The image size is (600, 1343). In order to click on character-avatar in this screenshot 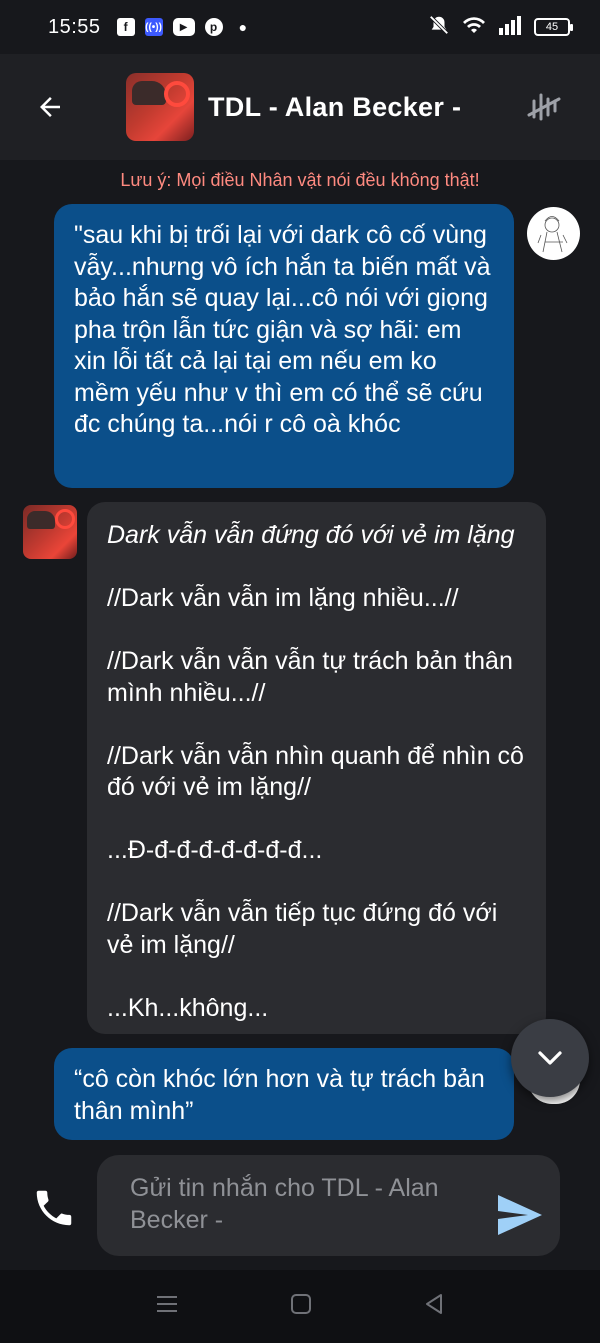, I will do `click(160, 107)`.